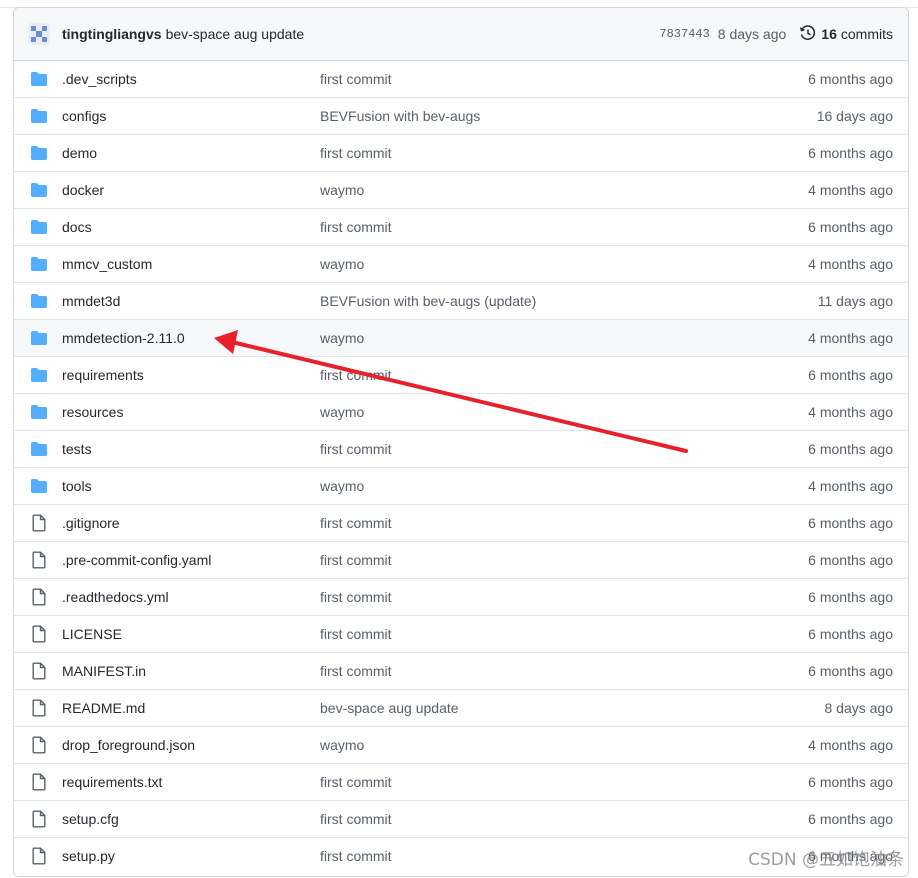 Image resolution: width=918 pixels, height=878 pixels. I want to click on file-row: requirements first commit 6 months ago, so click(461, 374).